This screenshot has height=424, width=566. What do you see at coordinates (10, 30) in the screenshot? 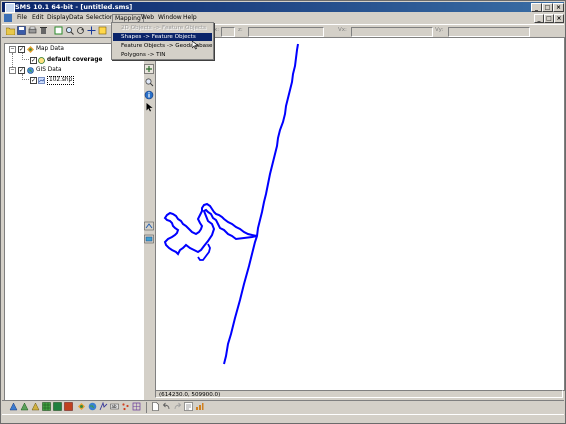
I see `open-folder-icon` at bounding box center [10, 30].